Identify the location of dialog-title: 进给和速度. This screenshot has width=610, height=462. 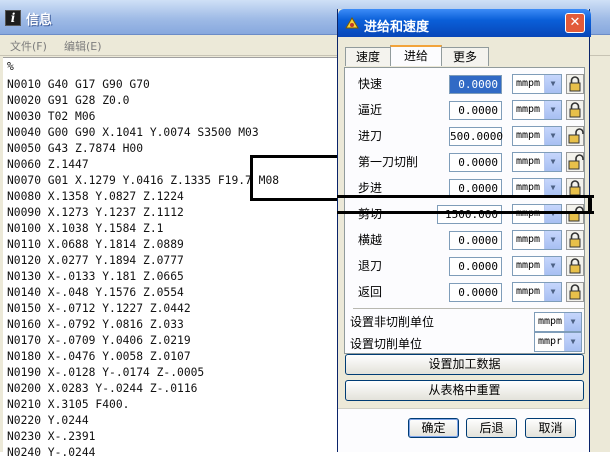
(397, 27).